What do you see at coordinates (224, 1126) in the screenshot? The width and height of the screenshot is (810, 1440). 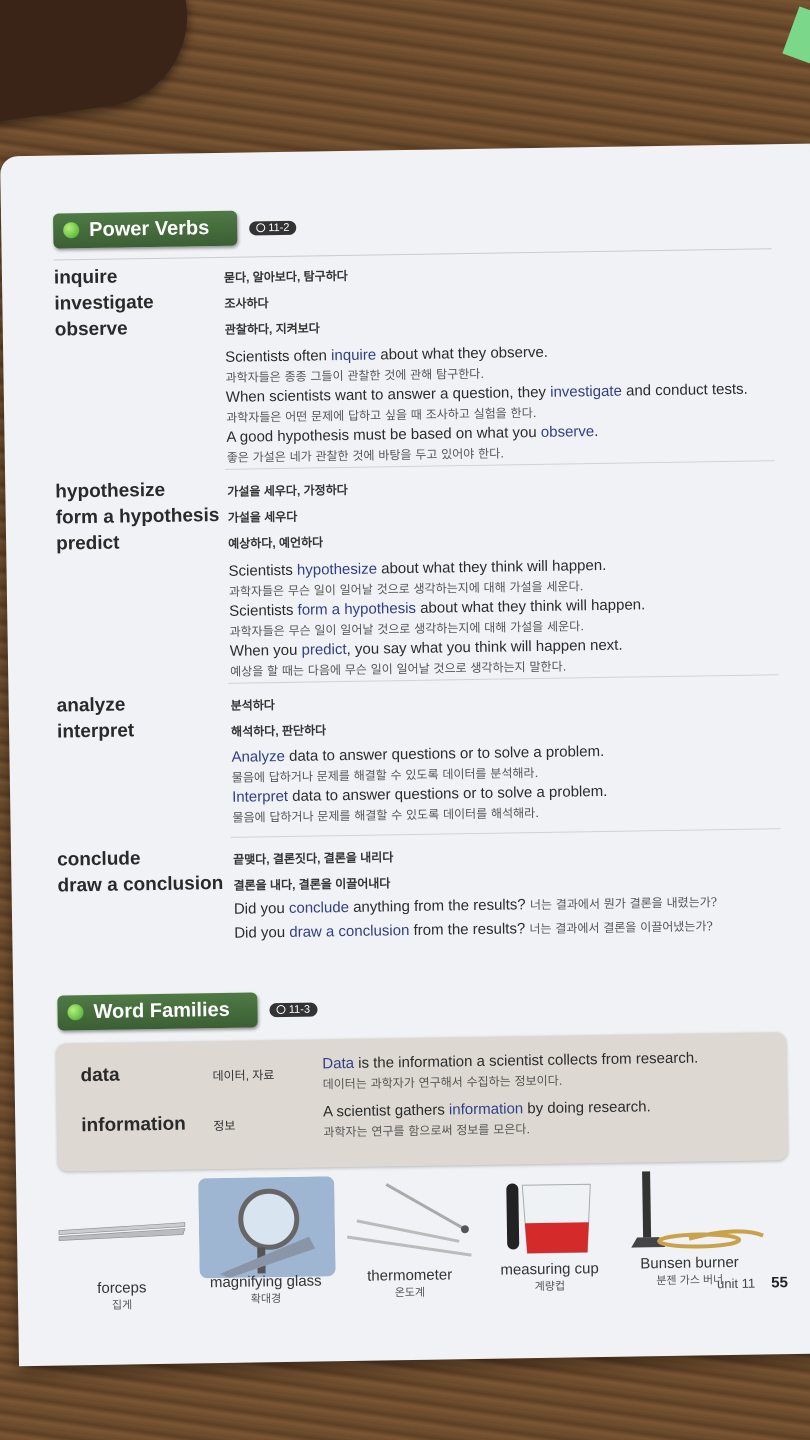 I see `korean-definition: 정보` at bounding box center [224, 1126].